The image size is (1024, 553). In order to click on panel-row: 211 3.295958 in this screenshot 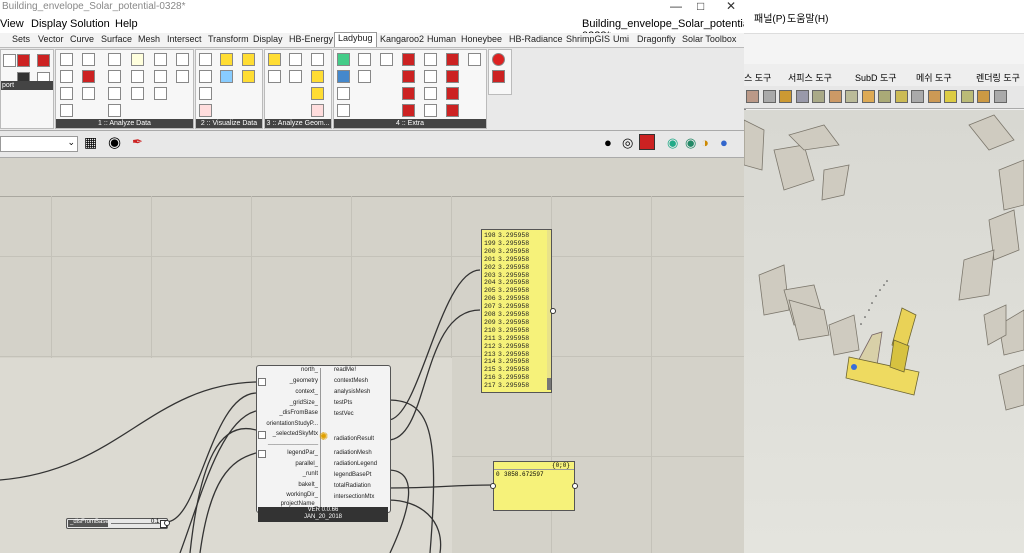, I will do `click(506, 338)`.